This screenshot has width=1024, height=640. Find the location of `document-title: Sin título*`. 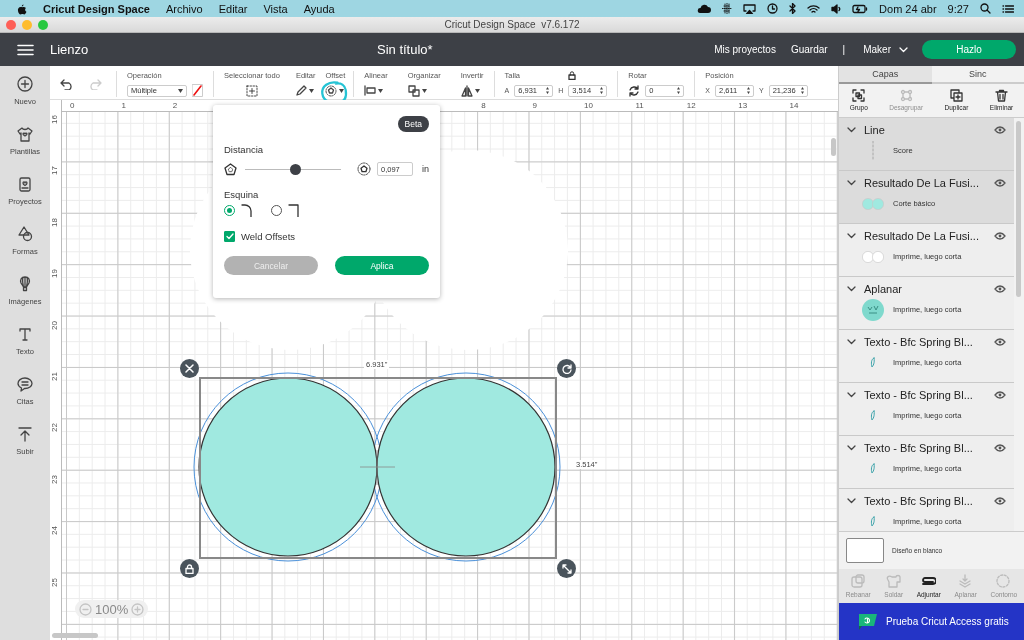

document-title: Sin título* is located at coordinates (405, 49).